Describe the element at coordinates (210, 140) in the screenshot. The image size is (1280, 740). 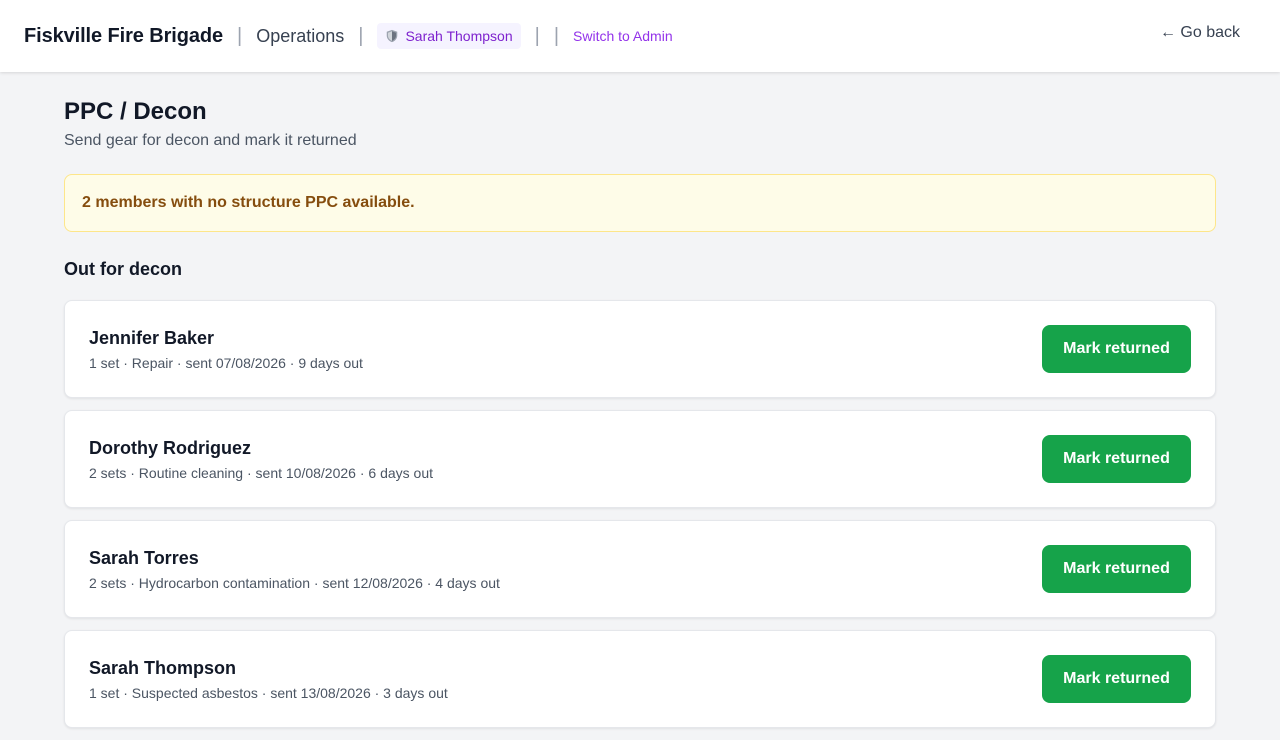
I see `page-subtitle: Send gear for decon and mark it returned` at that location.